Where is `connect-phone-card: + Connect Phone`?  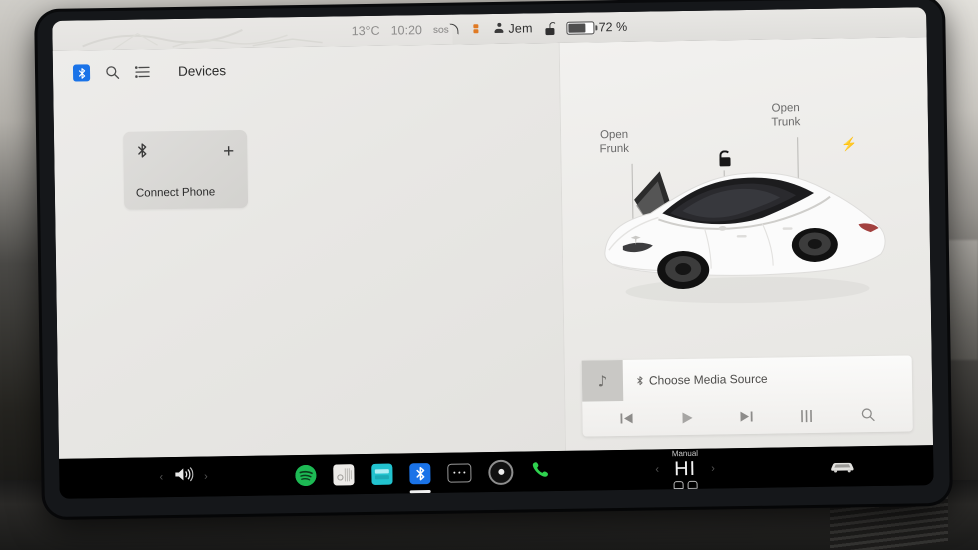
connect-phone-card: + Connect Phone is located at coordinates (185, 169).